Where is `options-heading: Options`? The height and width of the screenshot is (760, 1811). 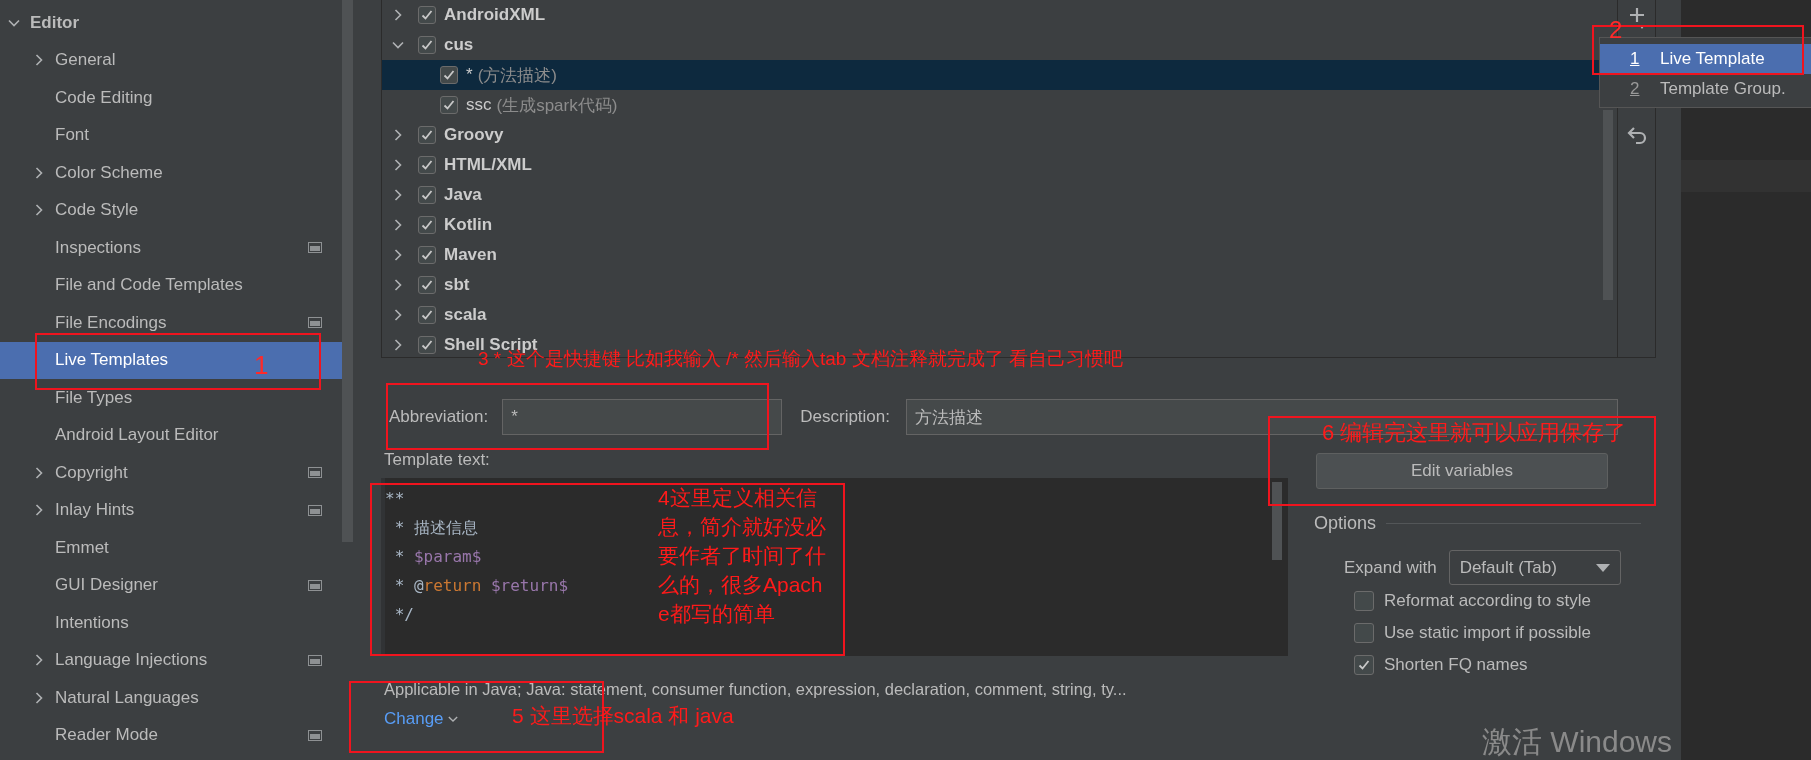
options-heading: Options is located at coordinates (1345, 523).